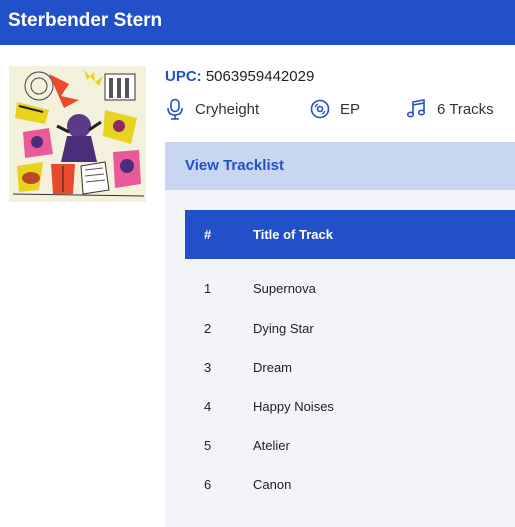 The image size is (515, 527). What do you see at coordinates (284, 288) in the screenshot?
I see `track-title: Supernova` at bounding box center [284, 288].